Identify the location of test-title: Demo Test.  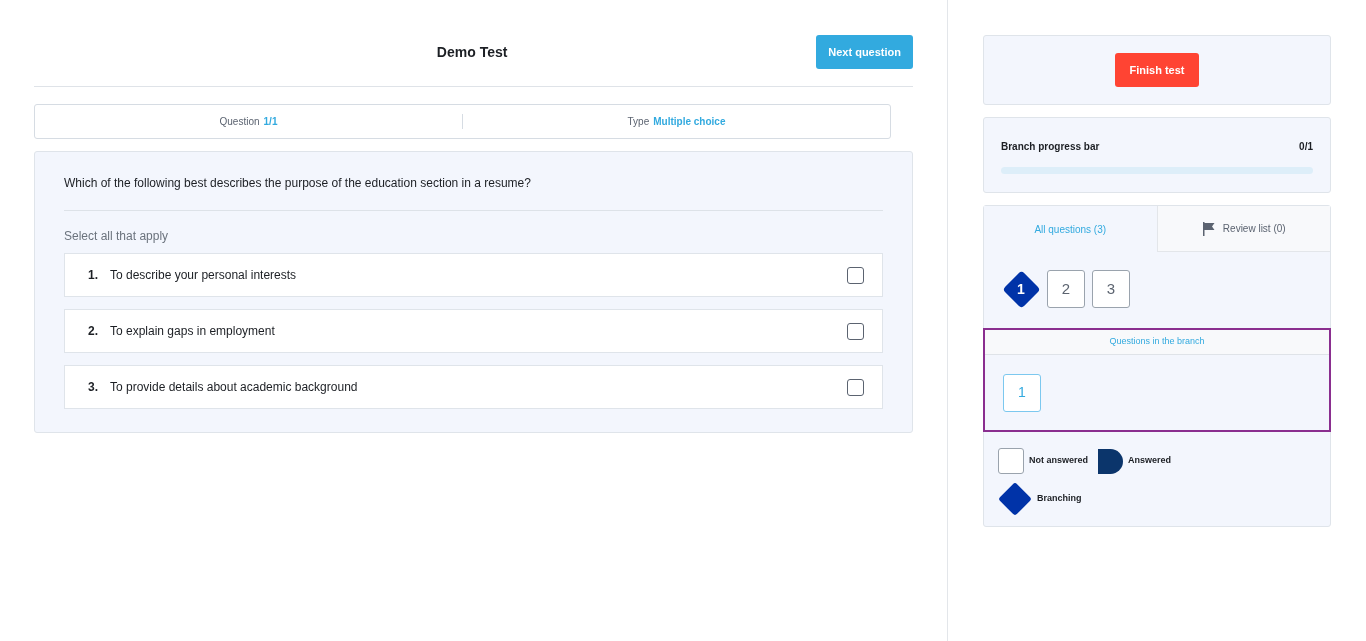
(472, 52).